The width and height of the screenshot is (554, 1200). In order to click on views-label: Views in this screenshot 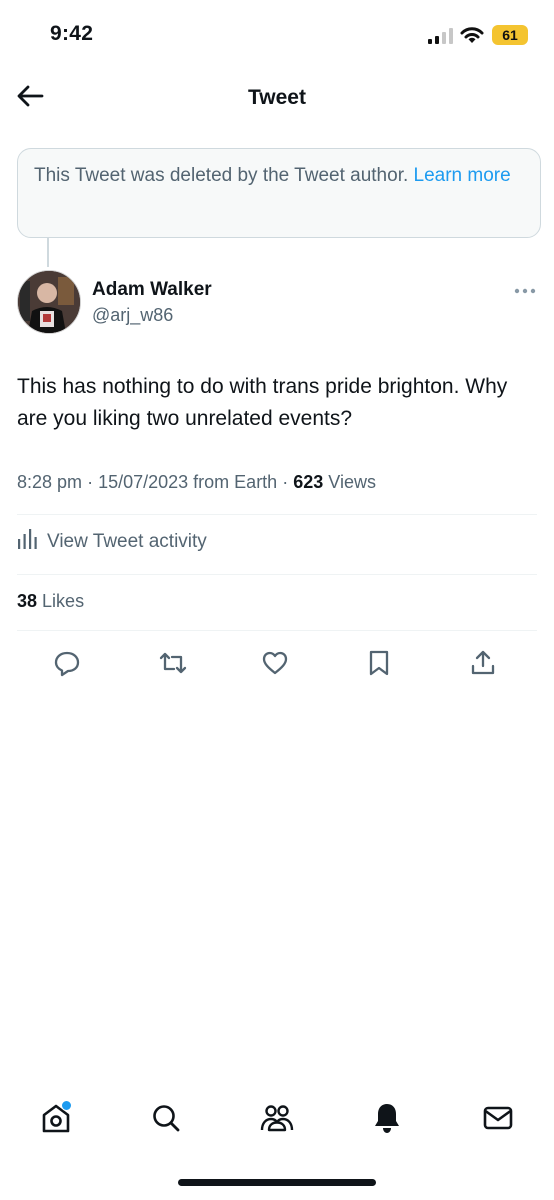, I will do `click(352, 482)`.